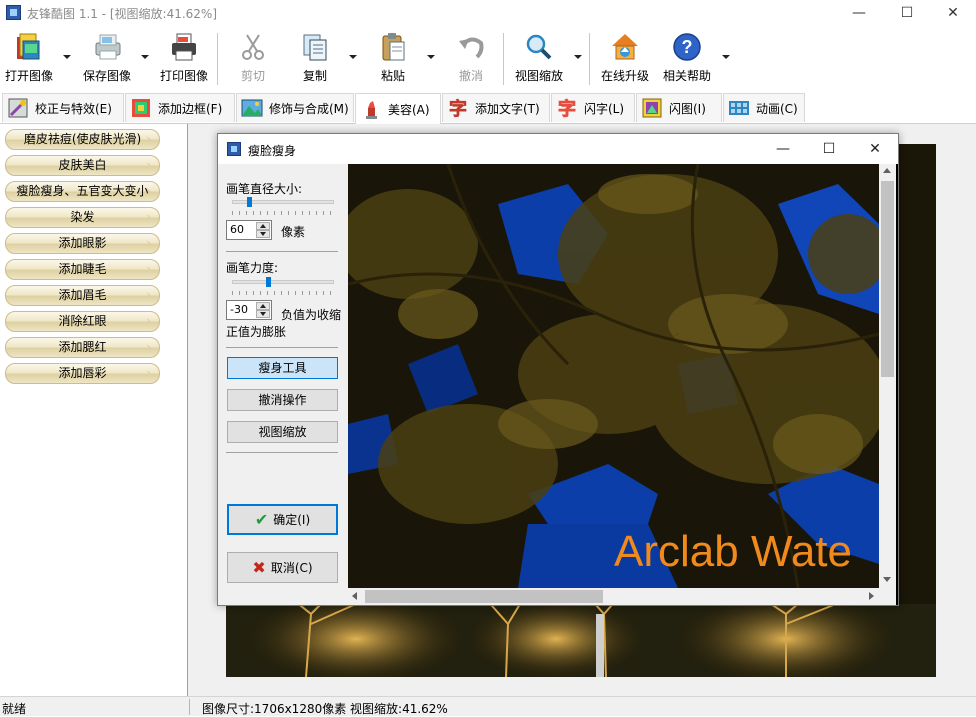 This screenshot has height=717, width=976. Describe the element at coordinates (859, 12) in the screenshot. I see `minimize-button: —` at that location.